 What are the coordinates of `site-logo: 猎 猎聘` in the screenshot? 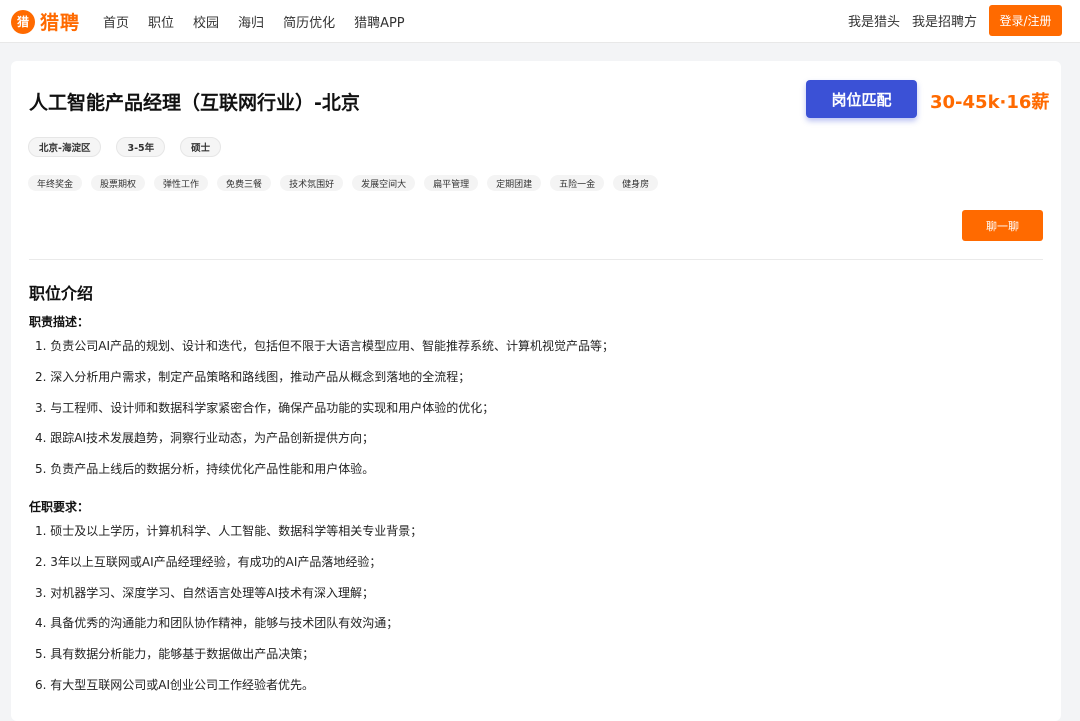 It's located at (45, 21).